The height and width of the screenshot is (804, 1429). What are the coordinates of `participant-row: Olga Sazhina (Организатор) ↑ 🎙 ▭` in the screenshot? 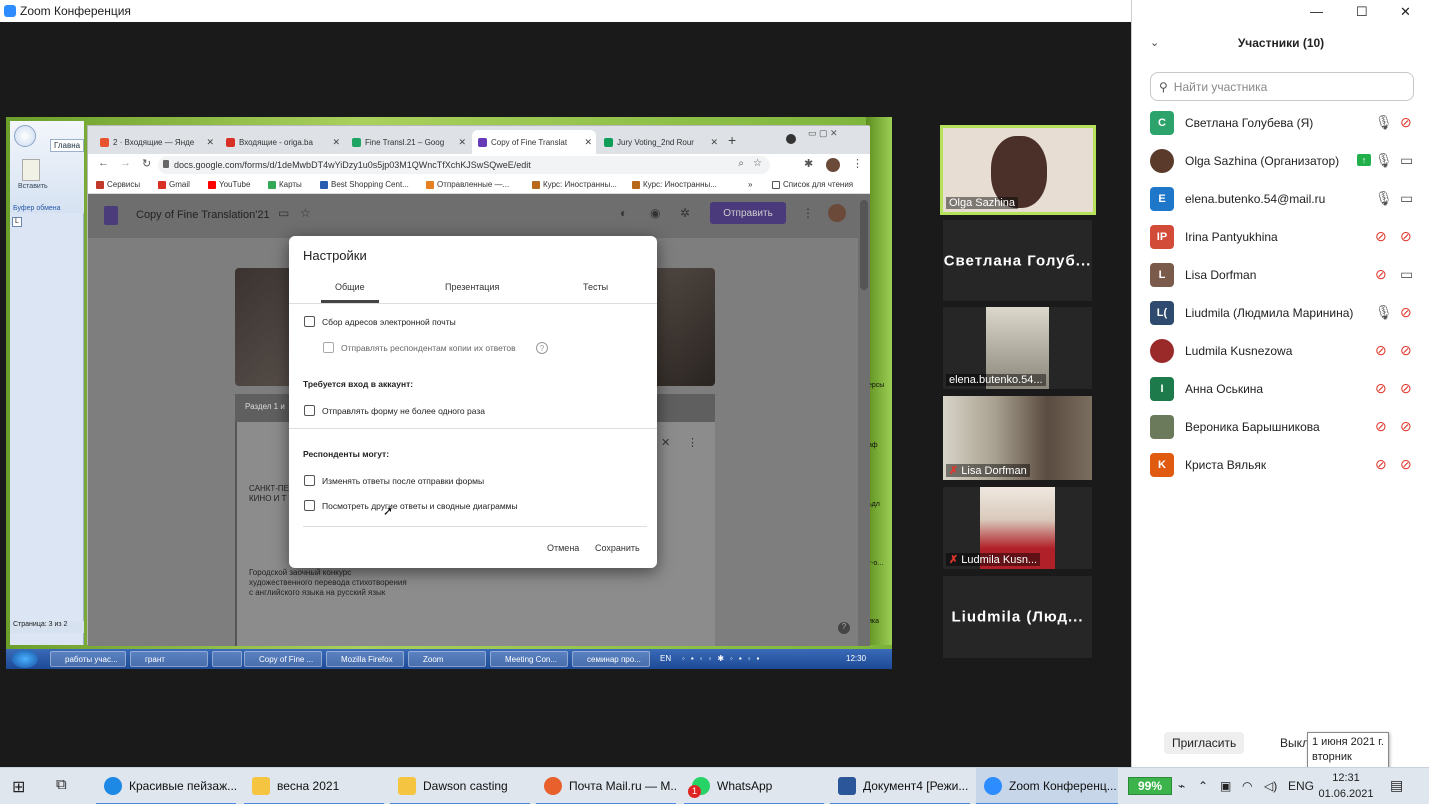 It's located at (1280, 161).